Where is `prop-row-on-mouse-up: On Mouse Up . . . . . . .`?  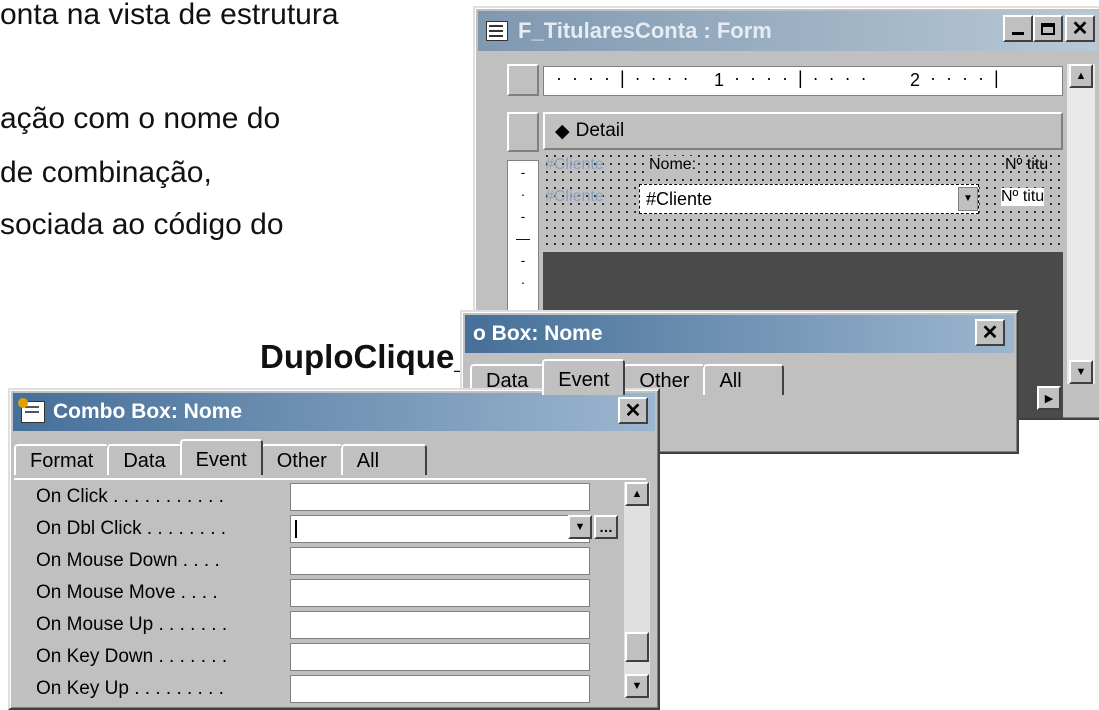 prop-row-on-mouse-up: On Mouse Up . . . . . . . is located at coordinates (302, 624).